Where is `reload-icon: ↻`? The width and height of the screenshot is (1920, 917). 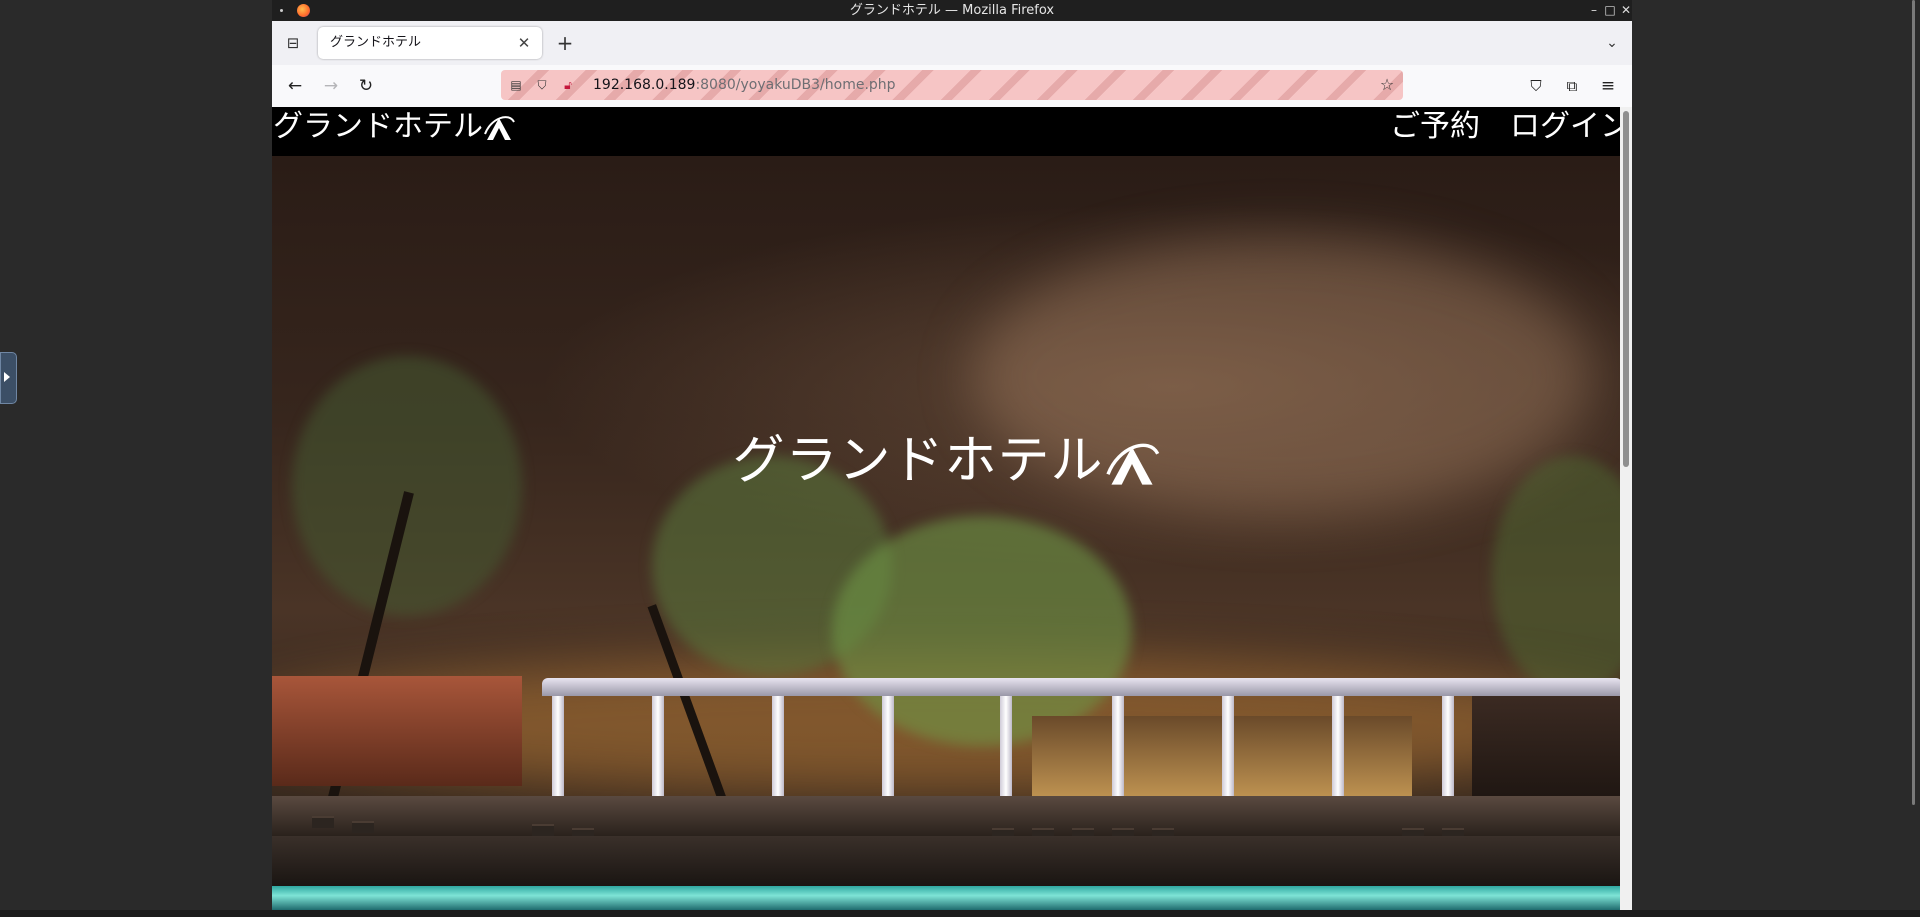 reload-icon: ↻ is located at coordinates (366, 86).